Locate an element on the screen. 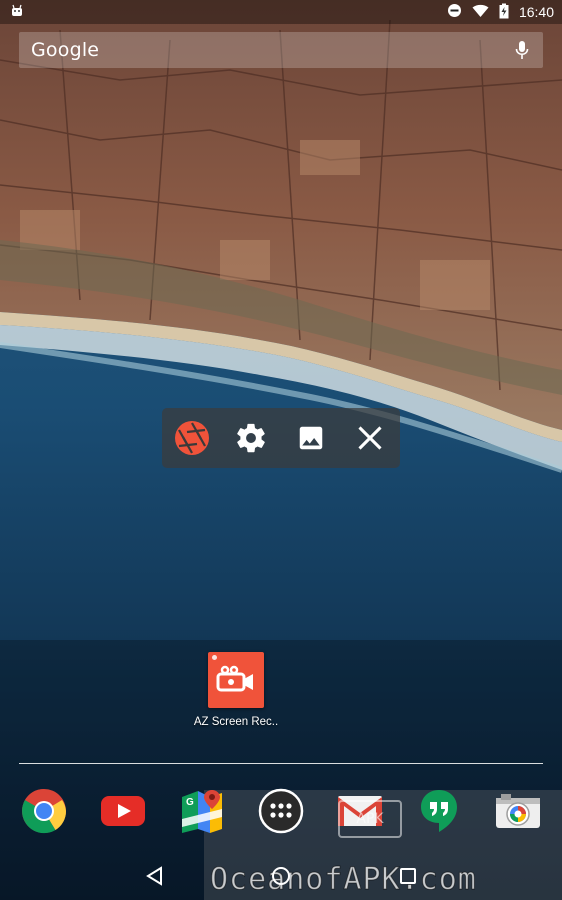 This screenshot has height=900, width=562. watermark-logo: APK is located at coordinates (370, 819).